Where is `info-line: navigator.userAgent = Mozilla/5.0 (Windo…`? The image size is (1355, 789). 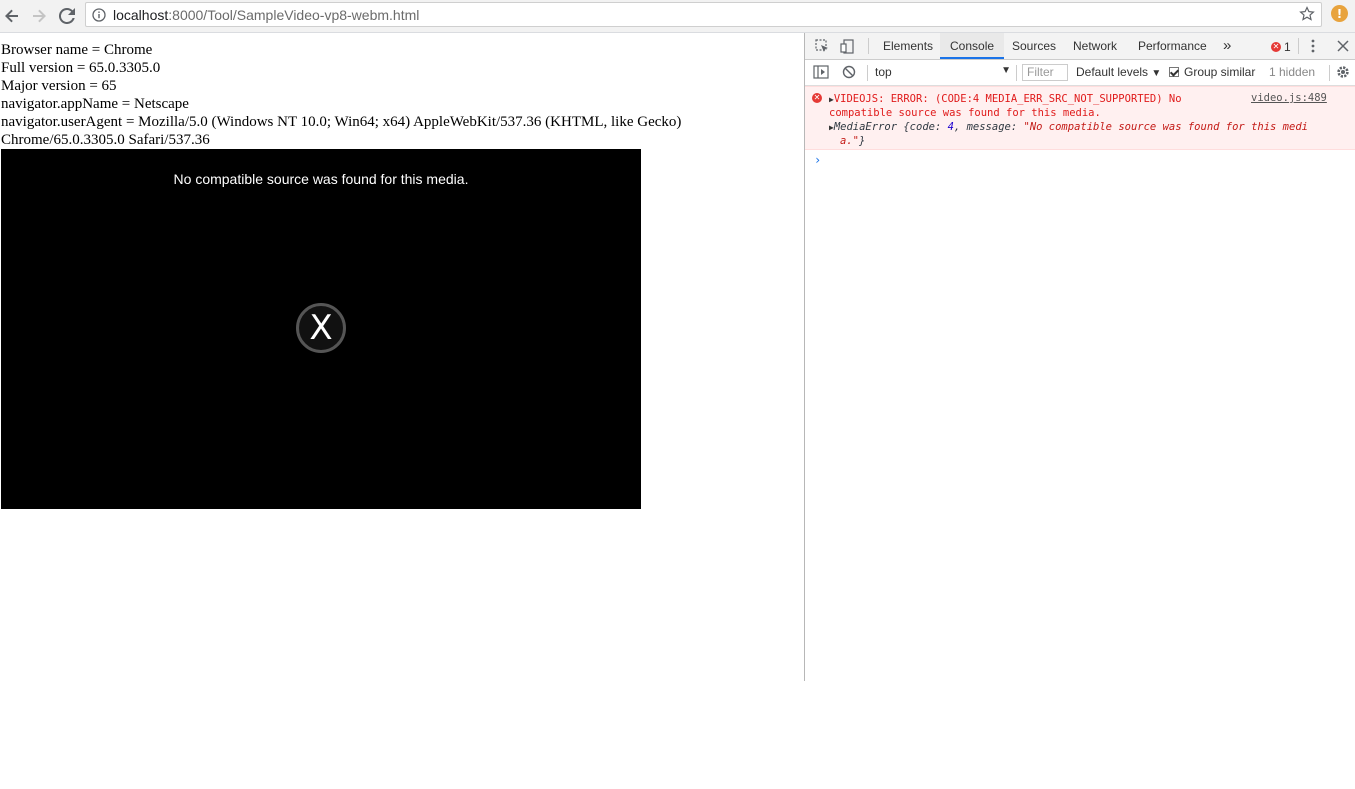 info-line: navigator.userAgent = Mozilla/5.0 (Windo… is located at coordinates (341, 122).